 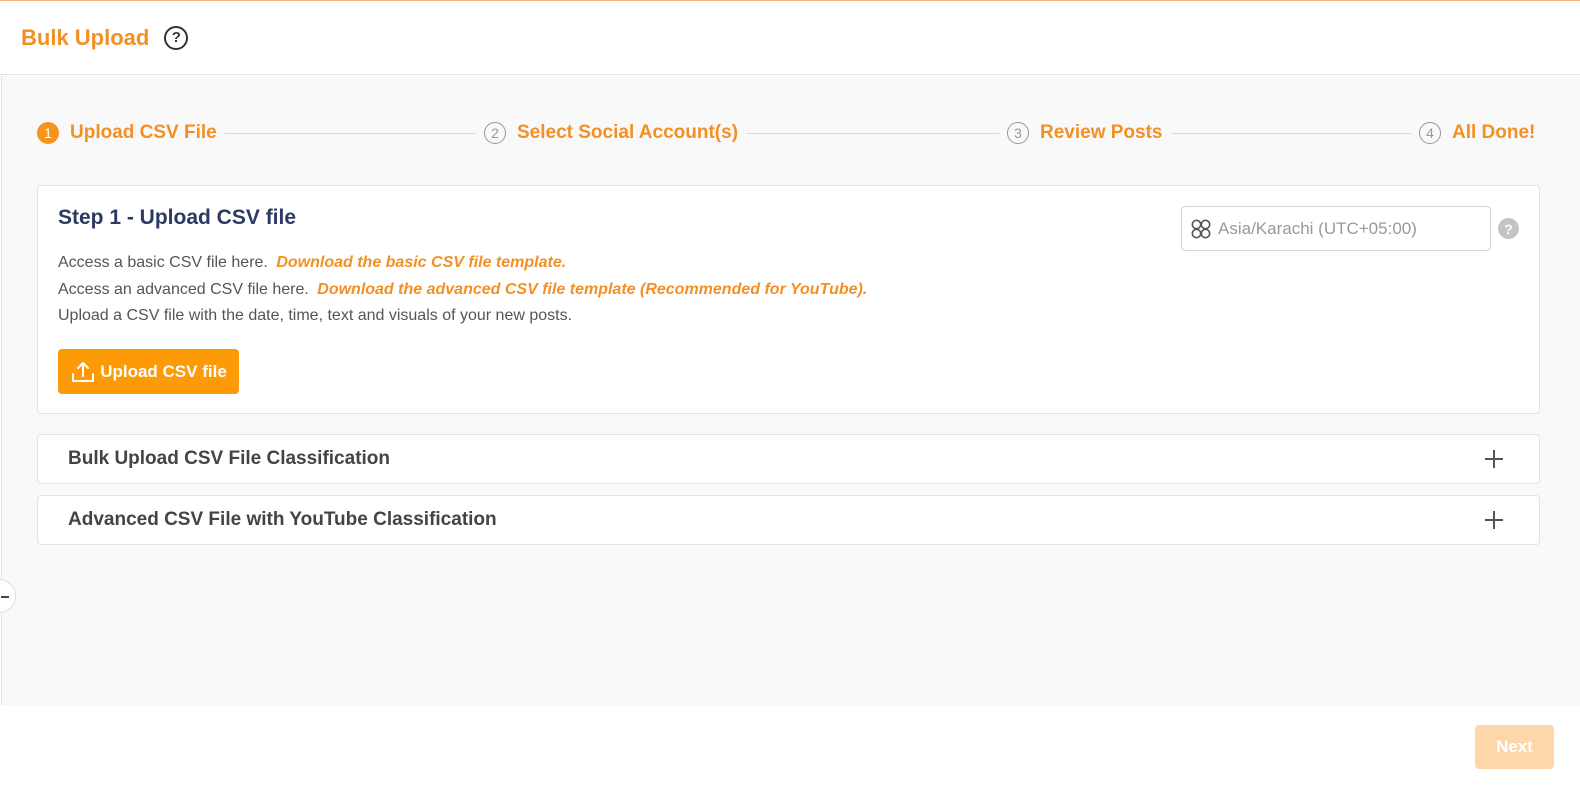 What do you see at coordinates (5, 597) in the screenshot?
I see `minus-icon` at bounding box center [5, 597].